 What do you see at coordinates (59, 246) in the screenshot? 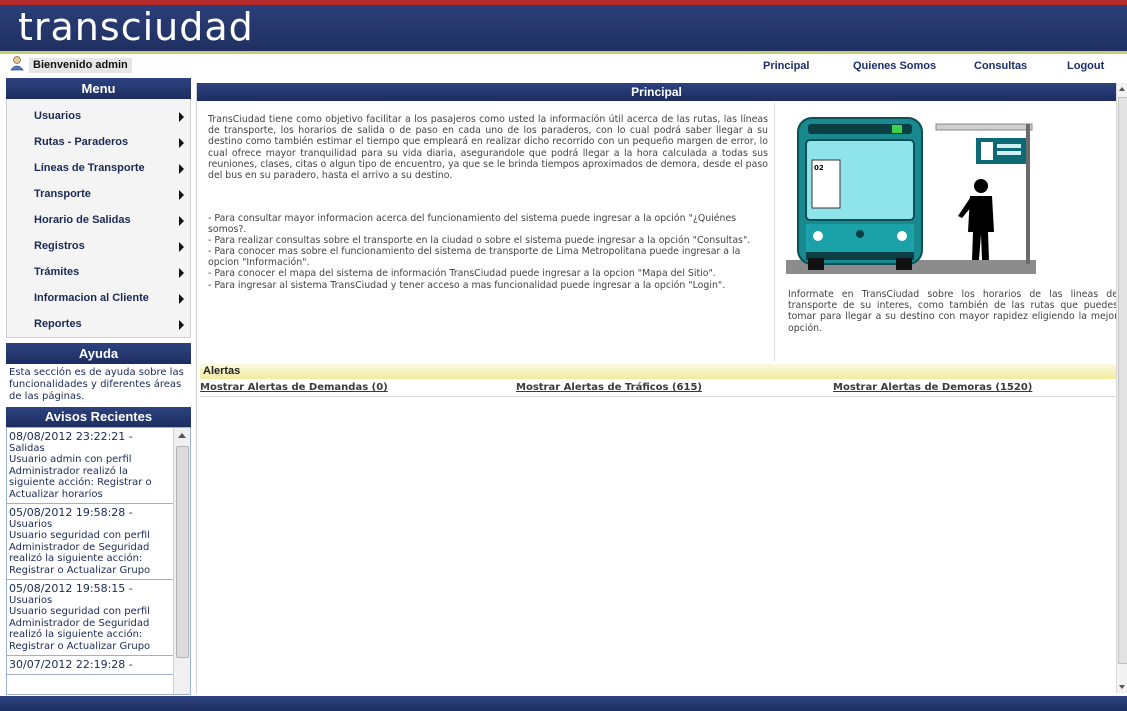
I see `menu-item-label: Registros` at bounding box center [59, 246].